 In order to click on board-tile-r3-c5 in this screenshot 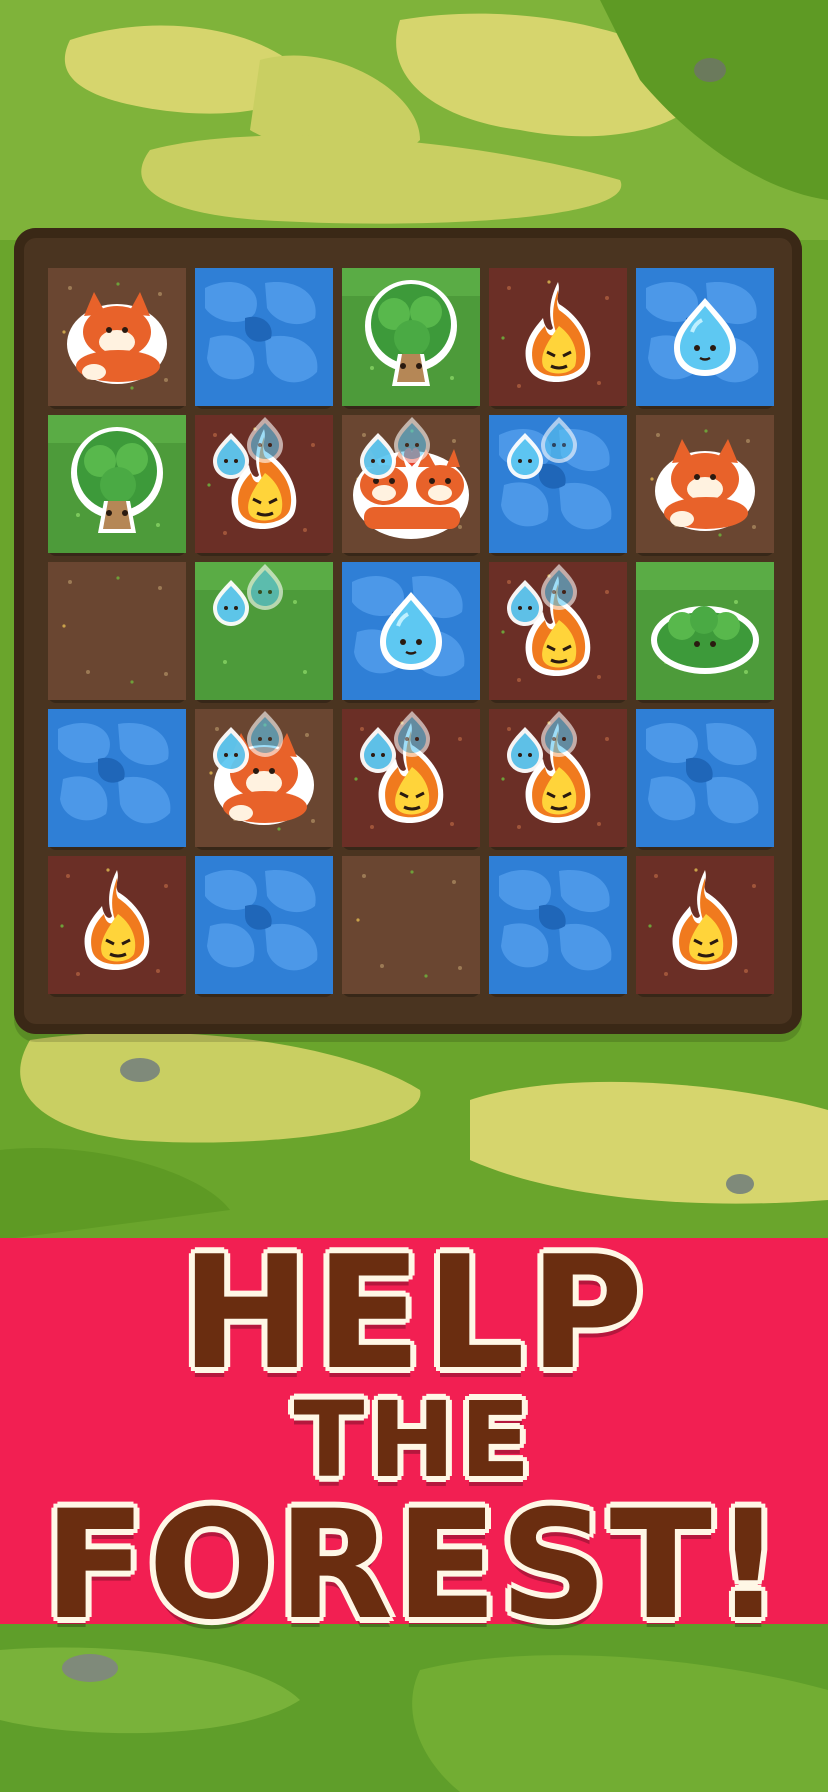, I will do `click(705, 631)`.